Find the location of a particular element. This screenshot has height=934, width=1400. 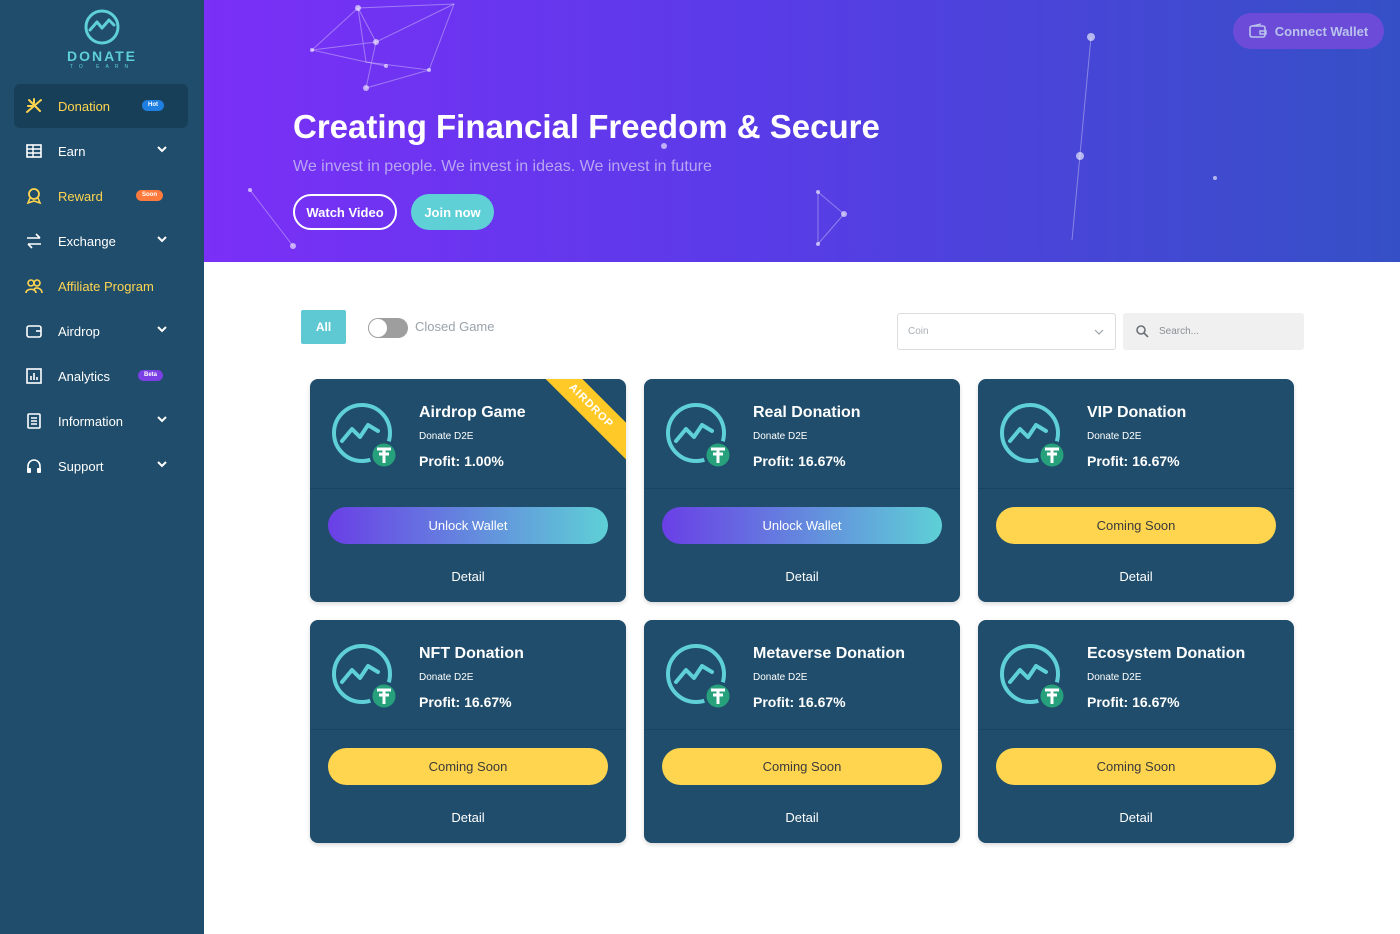

closed-game-label: Closed Game is located at coordinates (455, 326).